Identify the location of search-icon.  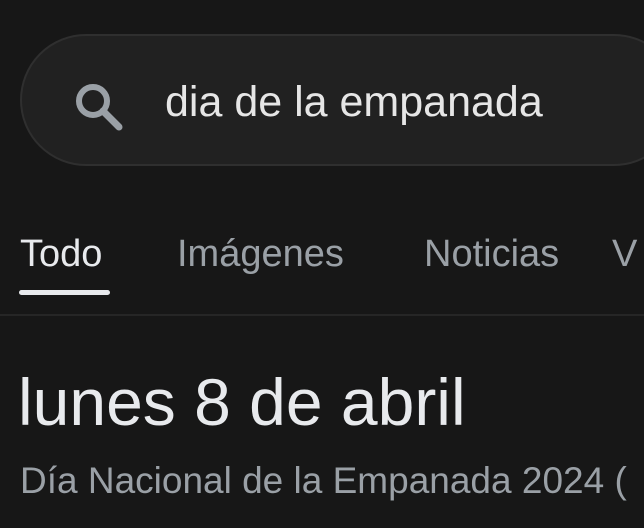
(98, 106).